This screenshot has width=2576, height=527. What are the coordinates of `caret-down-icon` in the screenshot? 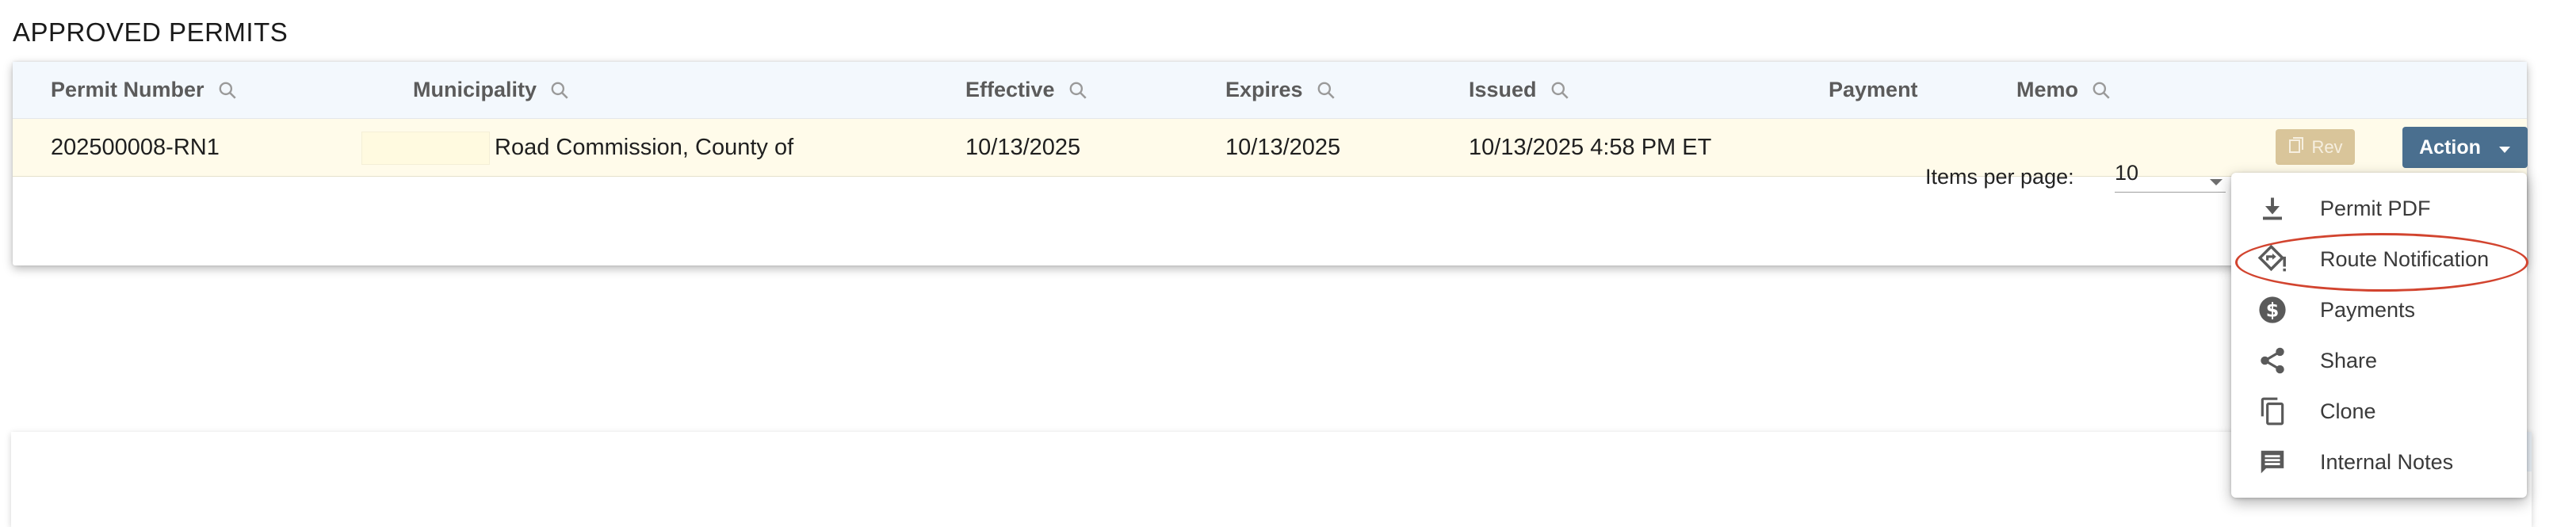 It's located at (2504, 147).